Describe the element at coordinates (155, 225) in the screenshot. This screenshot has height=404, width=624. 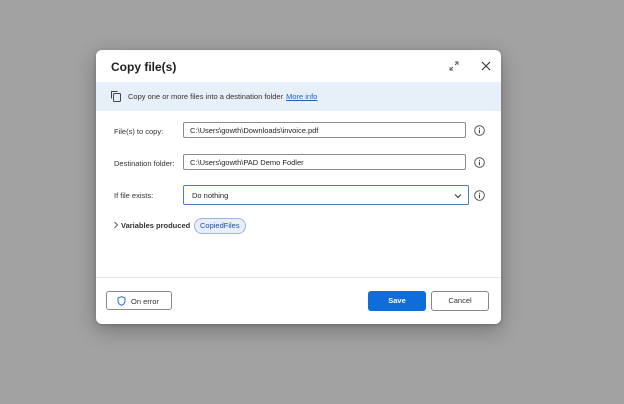
I see `variables-produced-label: Variables produced` at that location.